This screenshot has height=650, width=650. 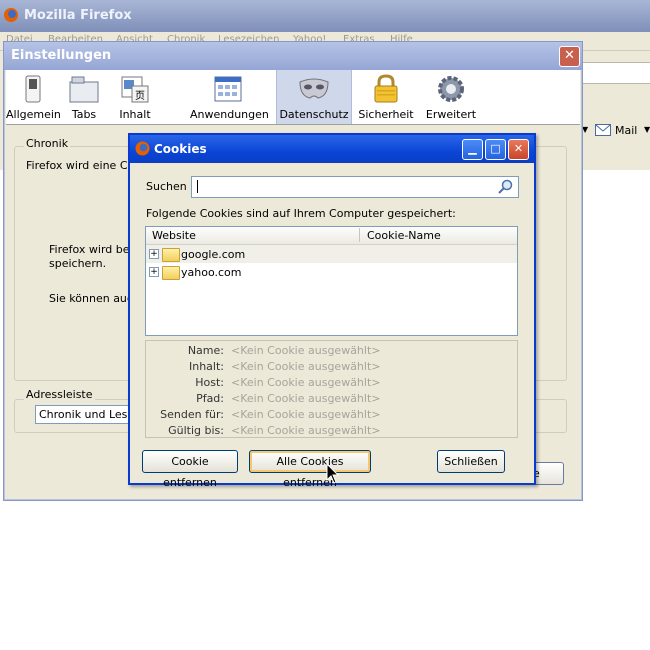 What do you see at coordinates (603, 130) in the screenshot?
I see `mail-icon` at bounding box center [603, 130].